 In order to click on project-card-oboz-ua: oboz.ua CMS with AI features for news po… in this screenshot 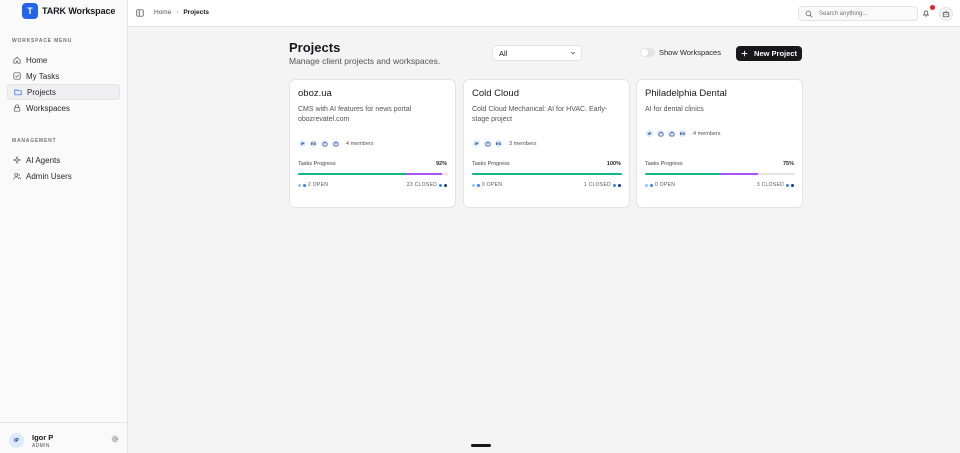, I will do `click(372, 143)`.